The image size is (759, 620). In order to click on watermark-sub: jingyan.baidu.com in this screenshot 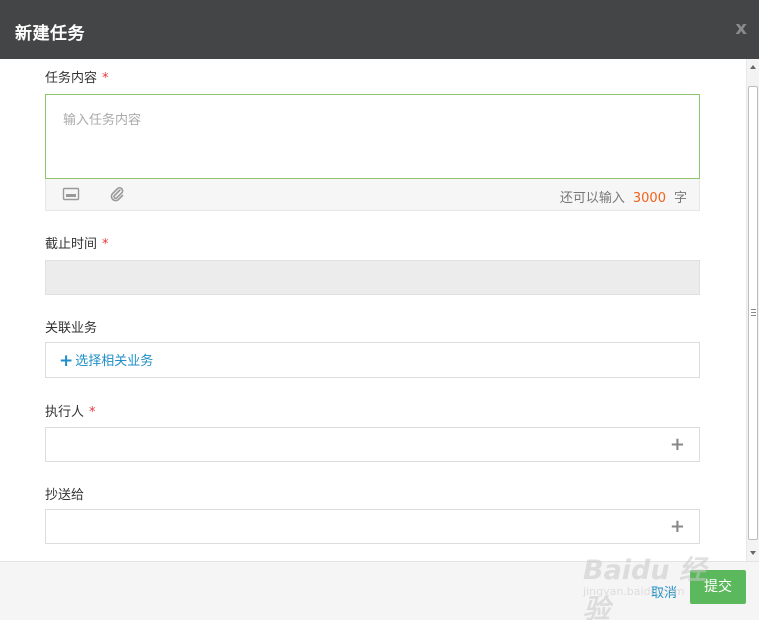, I will do `click(634, 591)`.